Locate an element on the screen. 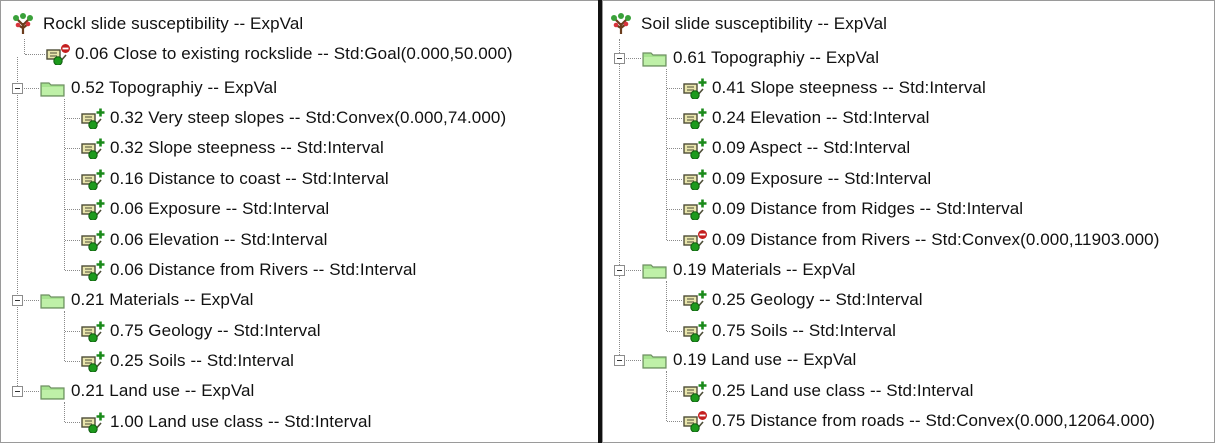 The height and width of the screenshot is (443, 1215). tree-node-label: 0.61 Topographiy -- ExpVal is located at coordinates (776, 57).